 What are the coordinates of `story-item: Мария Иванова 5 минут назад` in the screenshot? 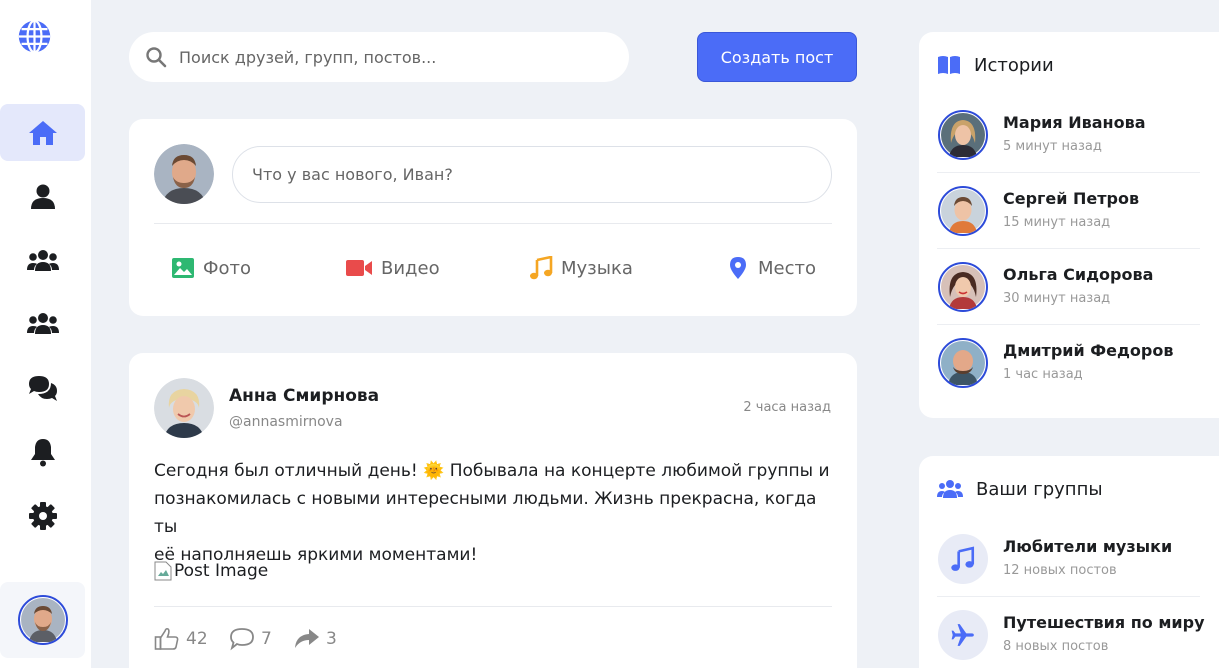 It's located at (1068, 135).